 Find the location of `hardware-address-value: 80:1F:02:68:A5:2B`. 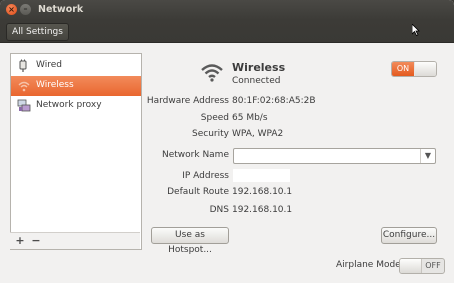

hardware-address-value: 80:1F:02:68:A5:2B is located at coordinates (274, 101).